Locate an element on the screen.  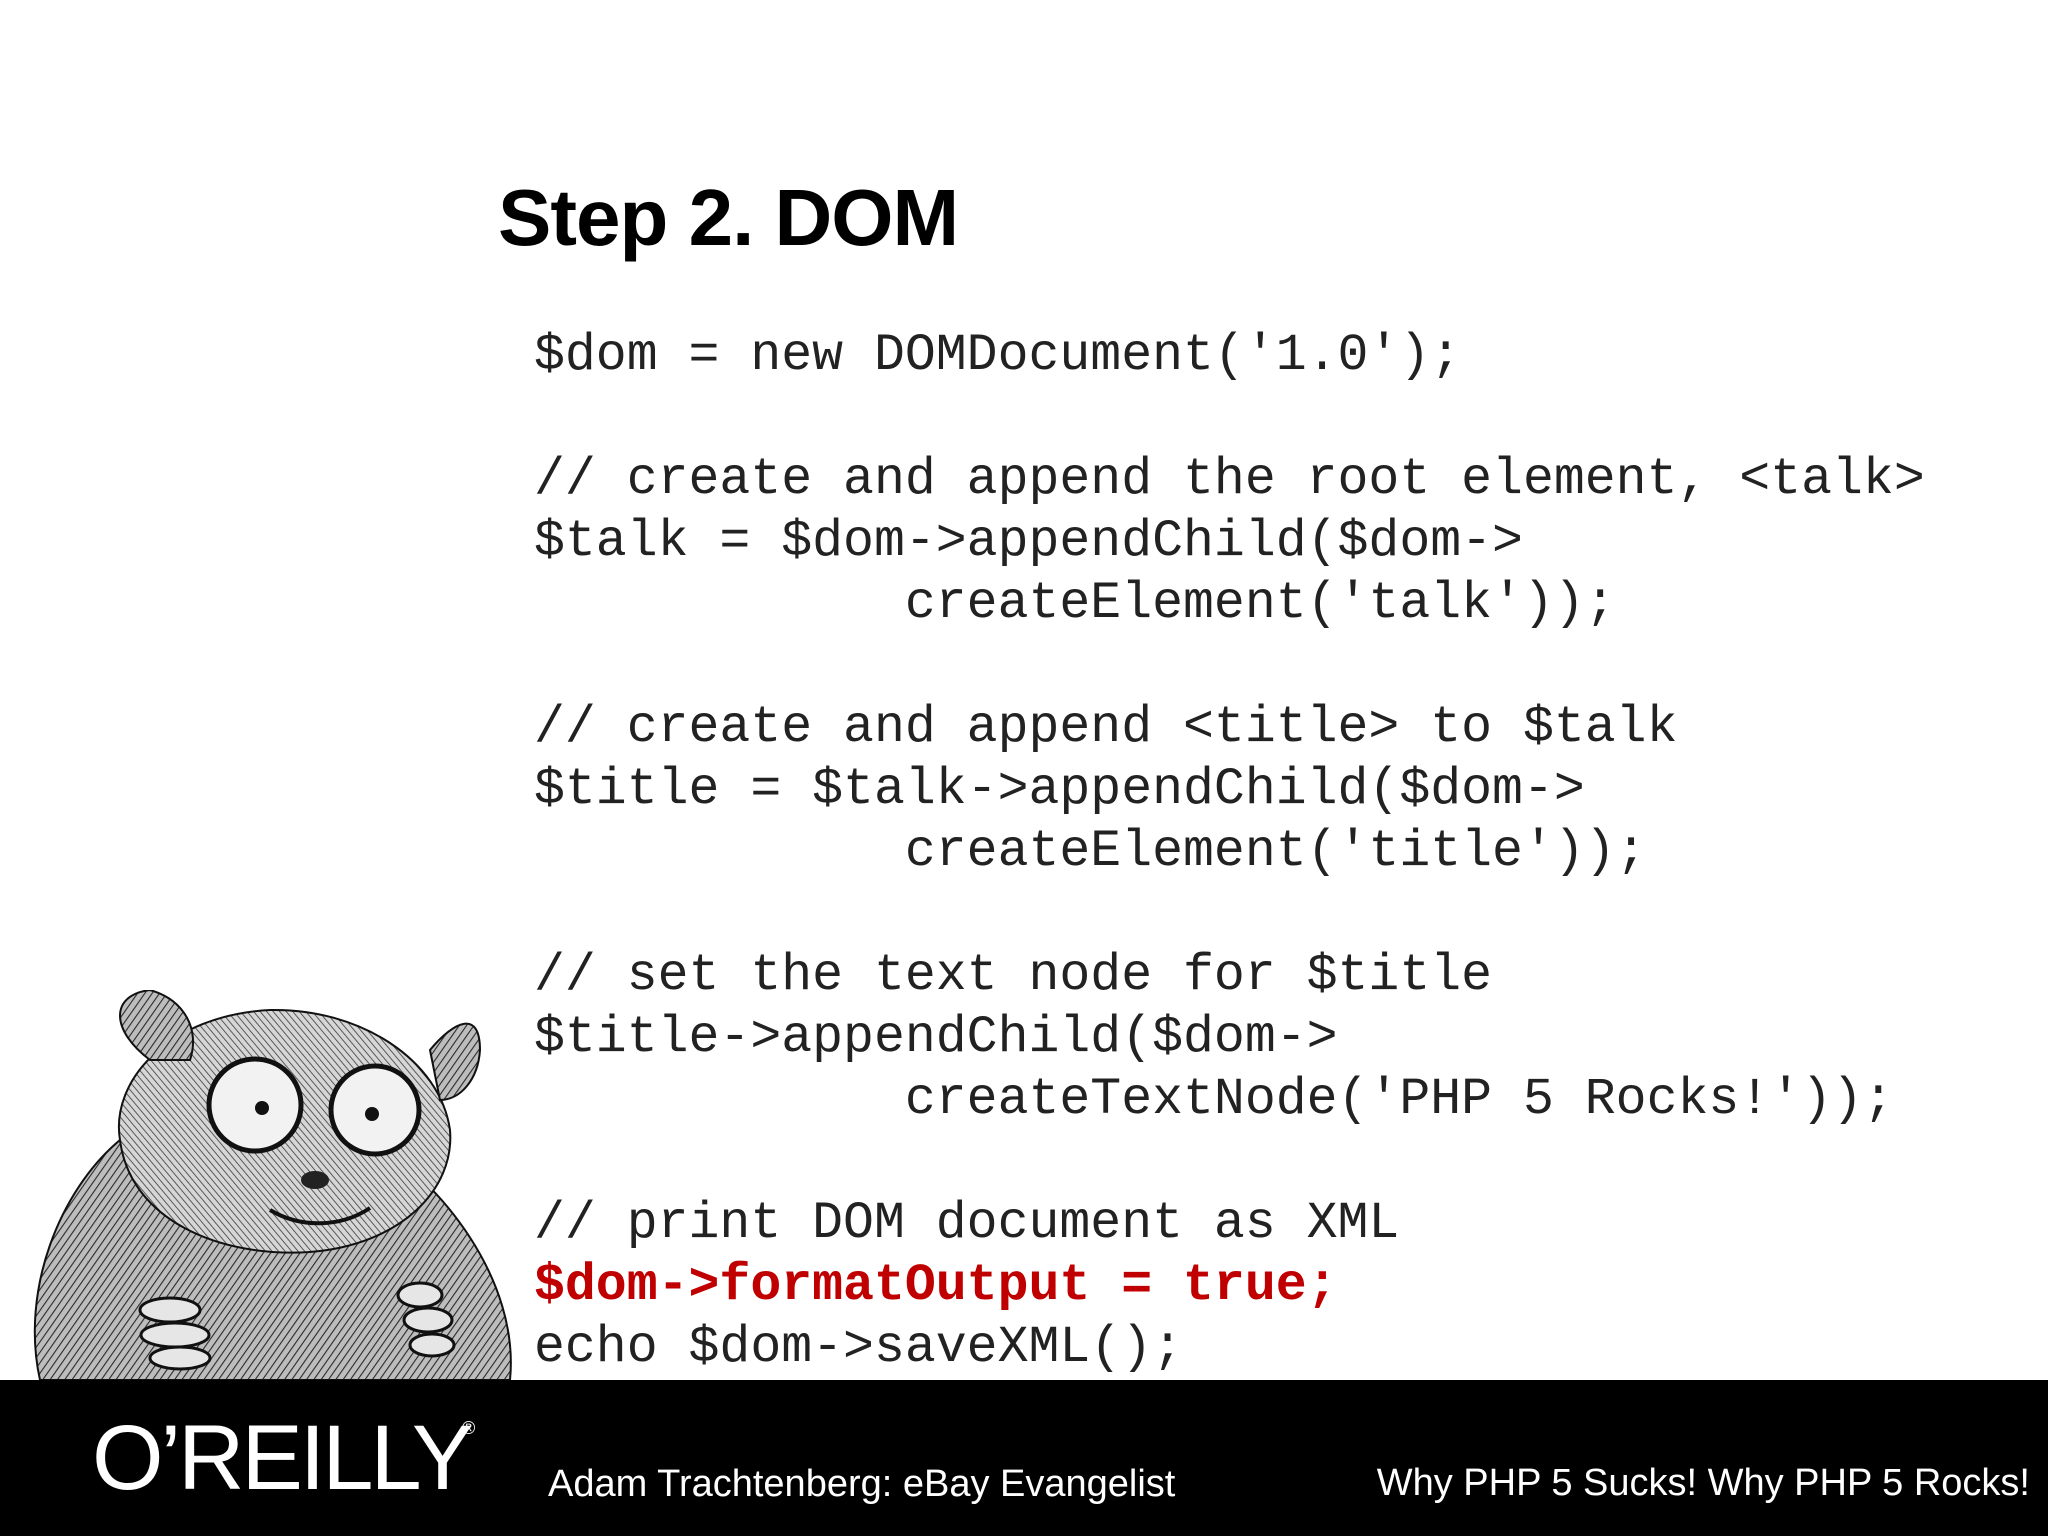
code-line-highlighted: $dom->formatOutput = true; is located at coordinates (936, 1286).